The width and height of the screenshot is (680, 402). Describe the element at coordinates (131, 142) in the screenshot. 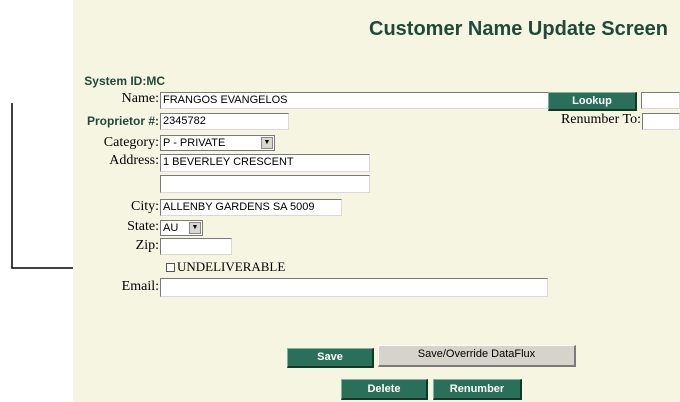

I see `category-label: Category:` at that location.